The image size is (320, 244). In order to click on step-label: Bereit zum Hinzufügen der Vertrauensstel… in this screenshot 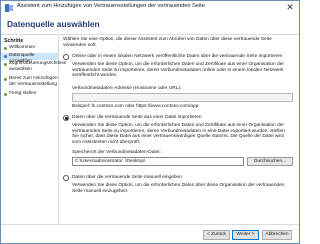, I will do `click(33, 81)`.